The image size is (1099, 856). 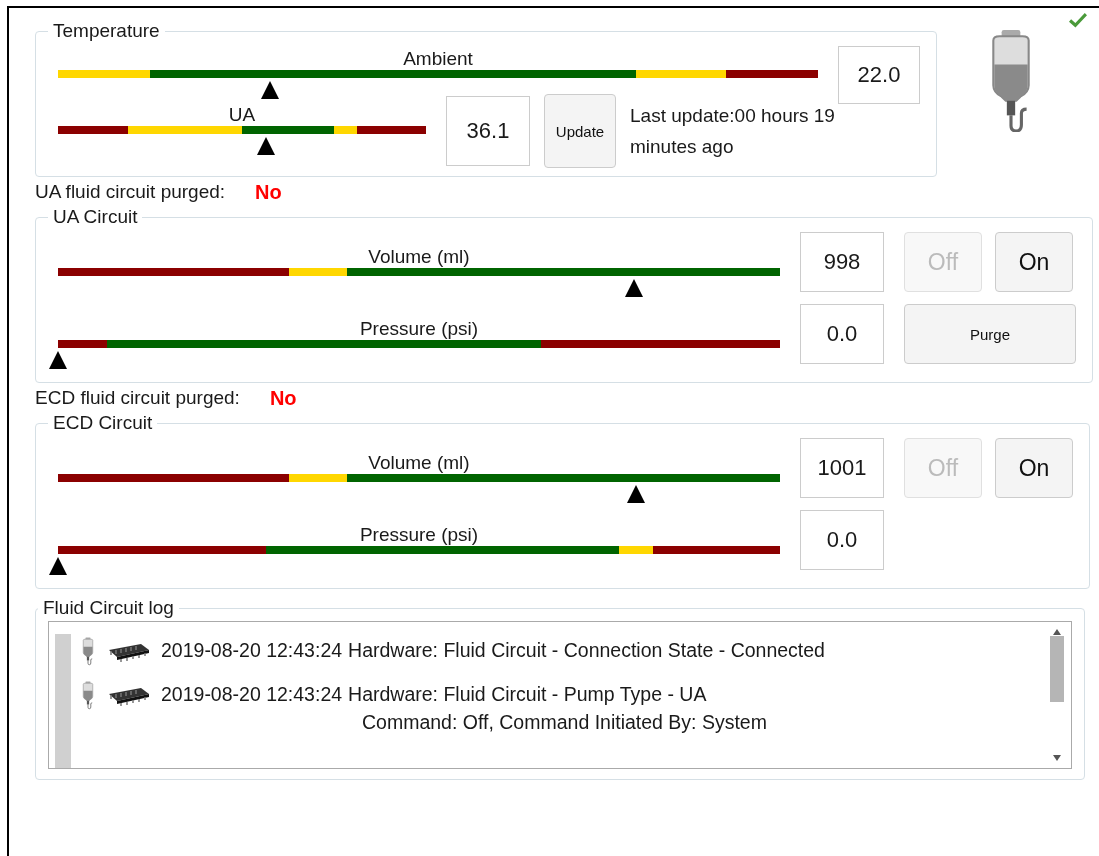 I want to click on value-display: 22.0, so click(x=879, y=75).